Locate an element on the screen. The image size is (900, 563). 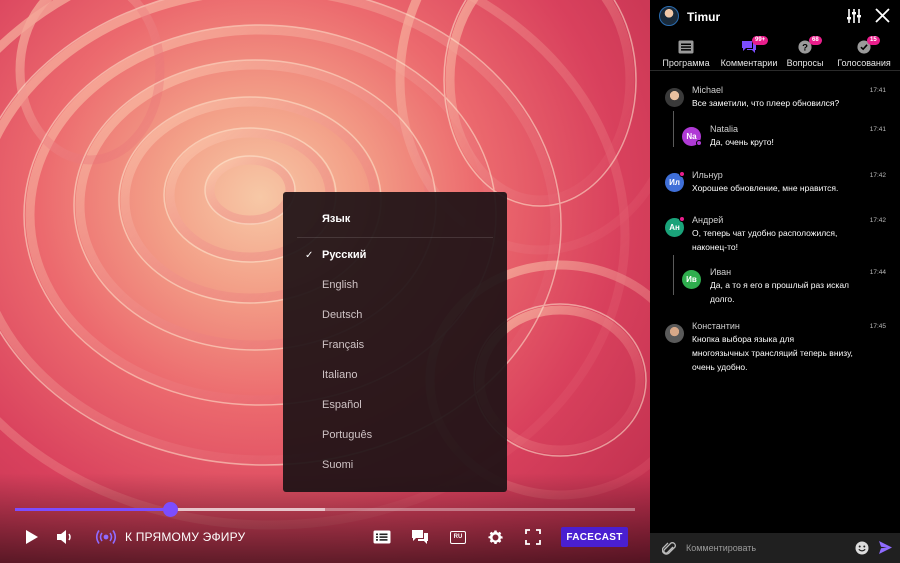
author-name: Андрей is located at coordinates (708, 220).